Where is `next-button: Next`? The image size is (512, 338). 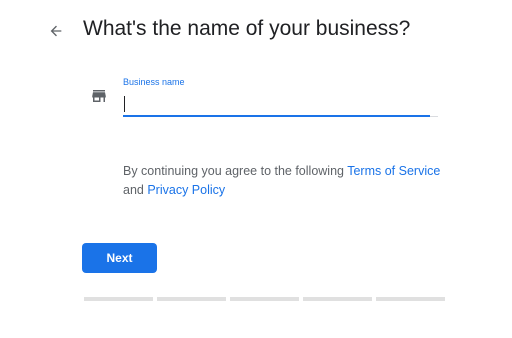 next-button: Next is located at coordinates (119, 258).